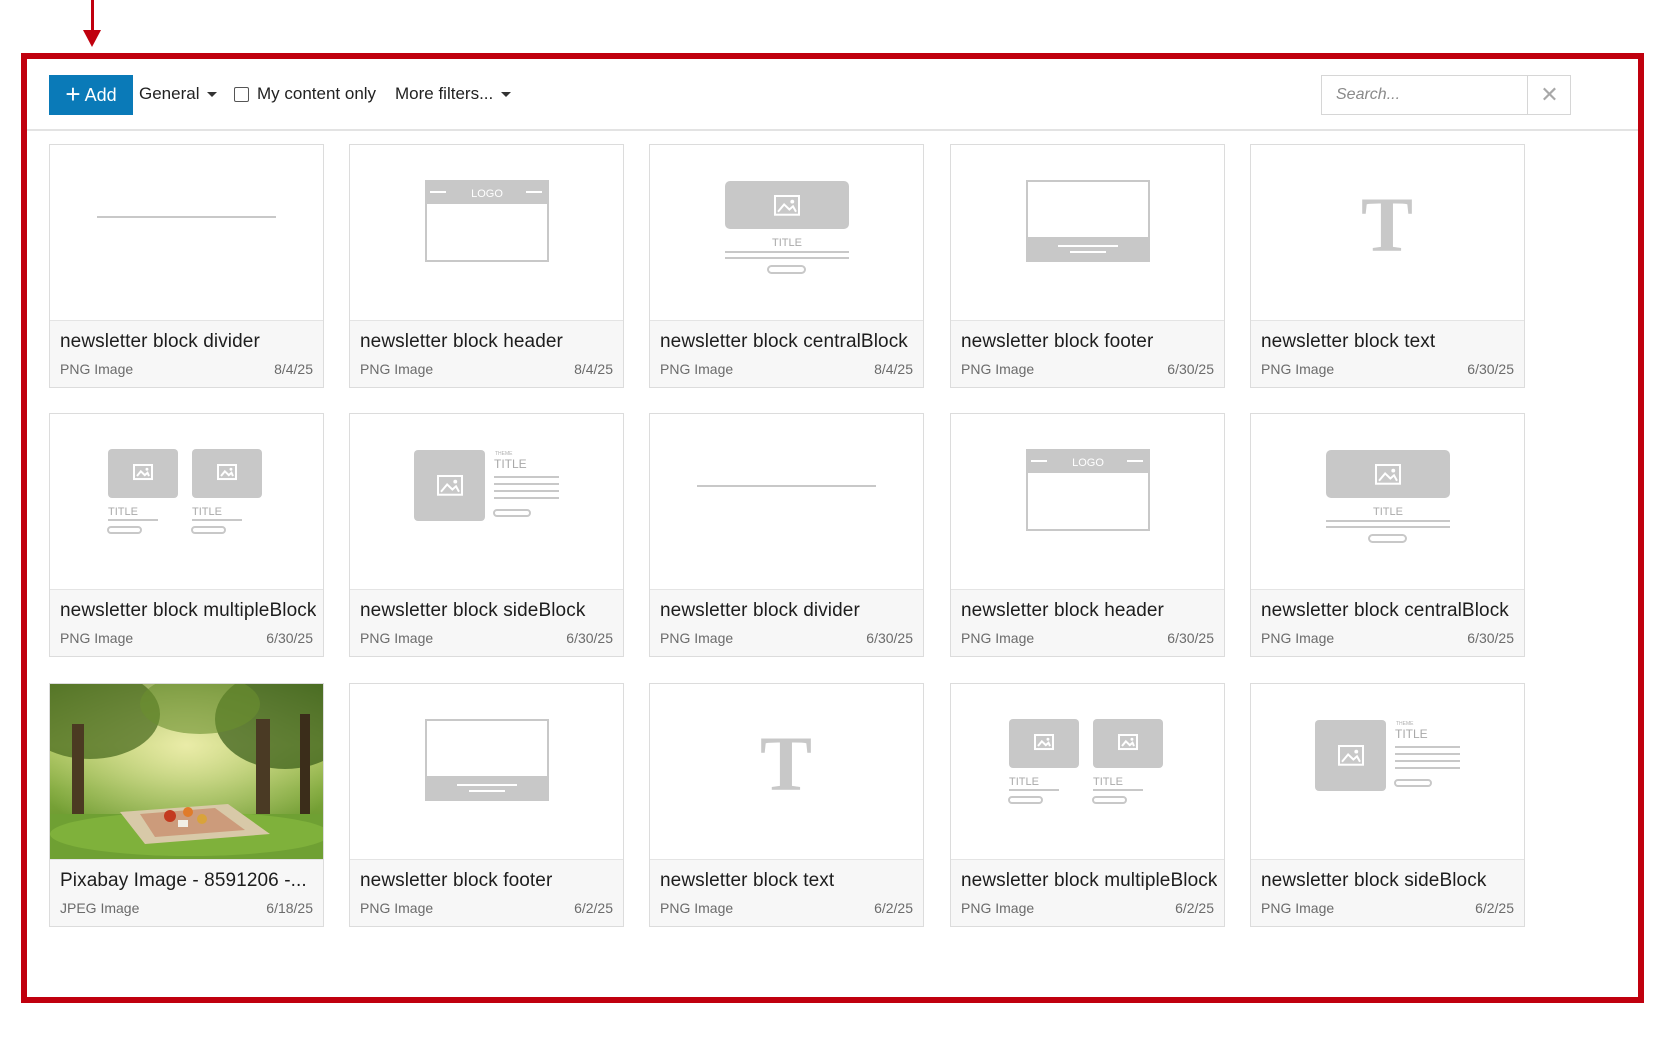  Describe the element at coordinates (1089, 880) in the screenshot. I see `media-card-title: newsletter block multipleBlock` at that location.